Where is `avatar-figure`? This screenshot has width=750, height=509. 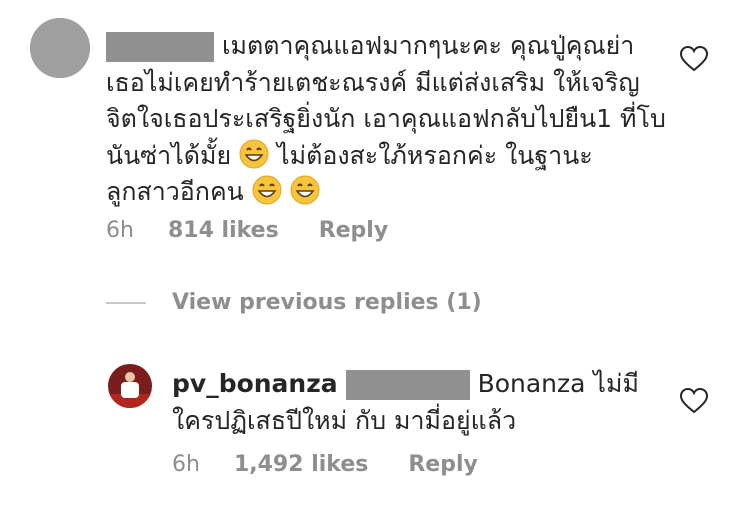
avatar-figure is located at coordinates (130, 390).